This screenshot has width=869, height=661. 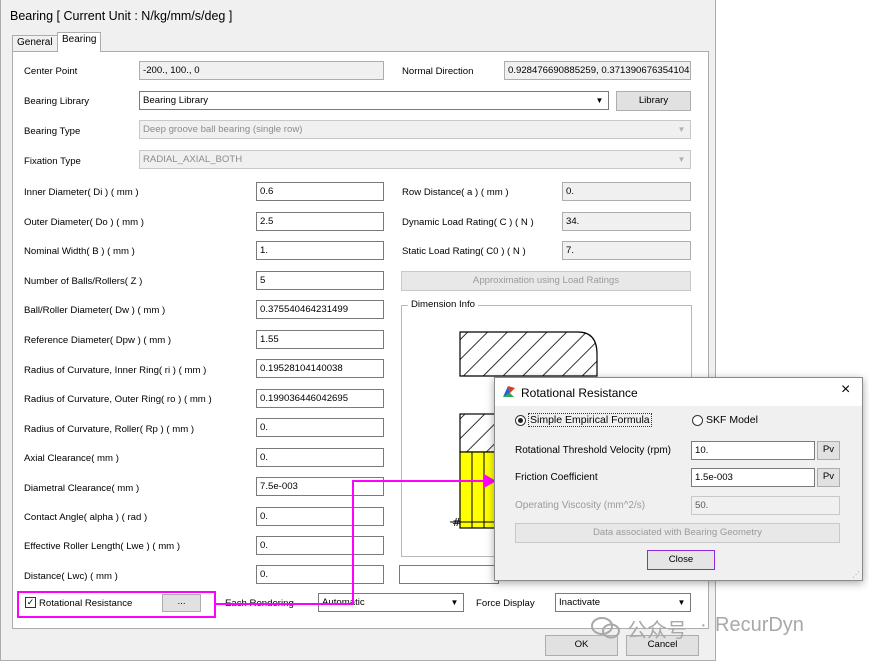 What do you see at coordinates (193, 159) in the screenshot?
I see `fixation-type-value: RADIAL_AXIAL_BOTH` at bounding box center [193, 159].